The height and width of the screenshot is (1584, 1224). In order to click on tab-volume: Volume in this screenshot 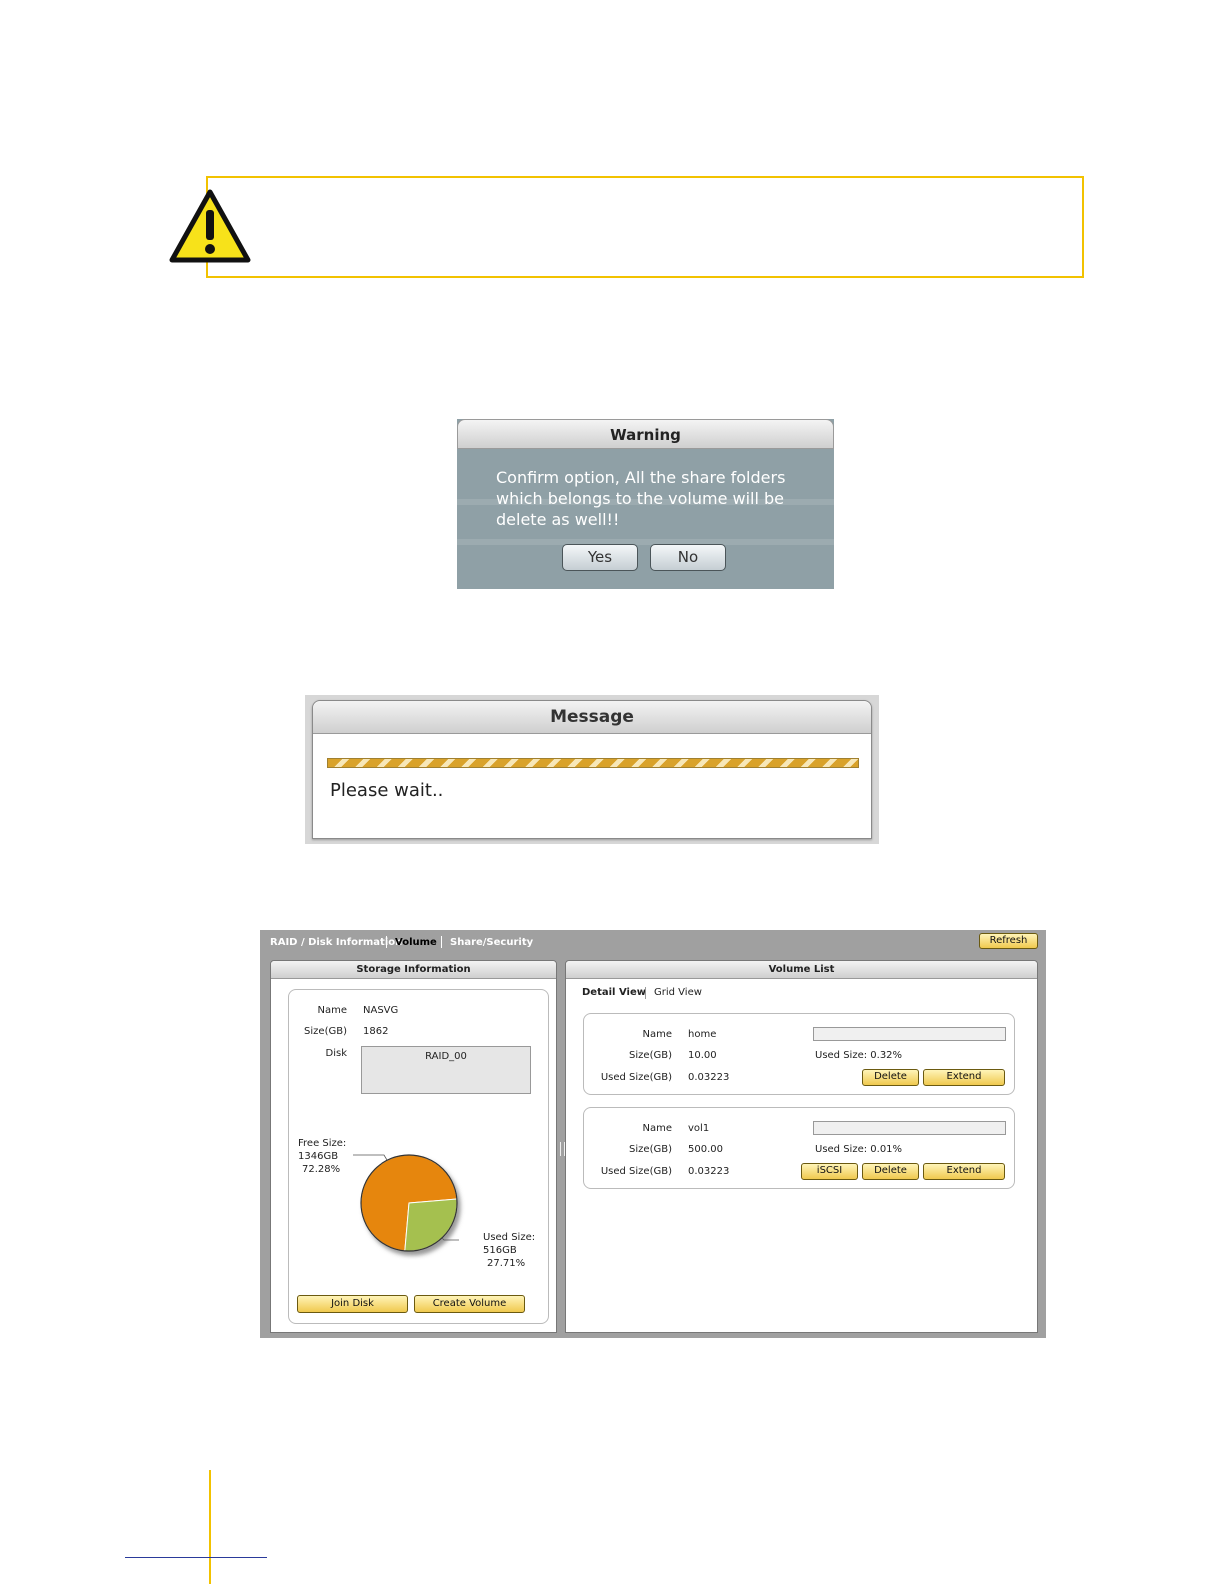, I will do `click(416, 943)`.